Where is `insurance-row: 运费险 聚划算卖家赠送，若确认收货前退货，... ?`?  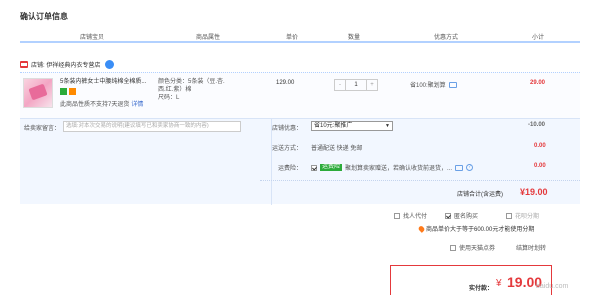
insurance-row: 运费险 聚划算卖家赠送，若确认收货前退货，... ? is located at coordinates (392, 167).